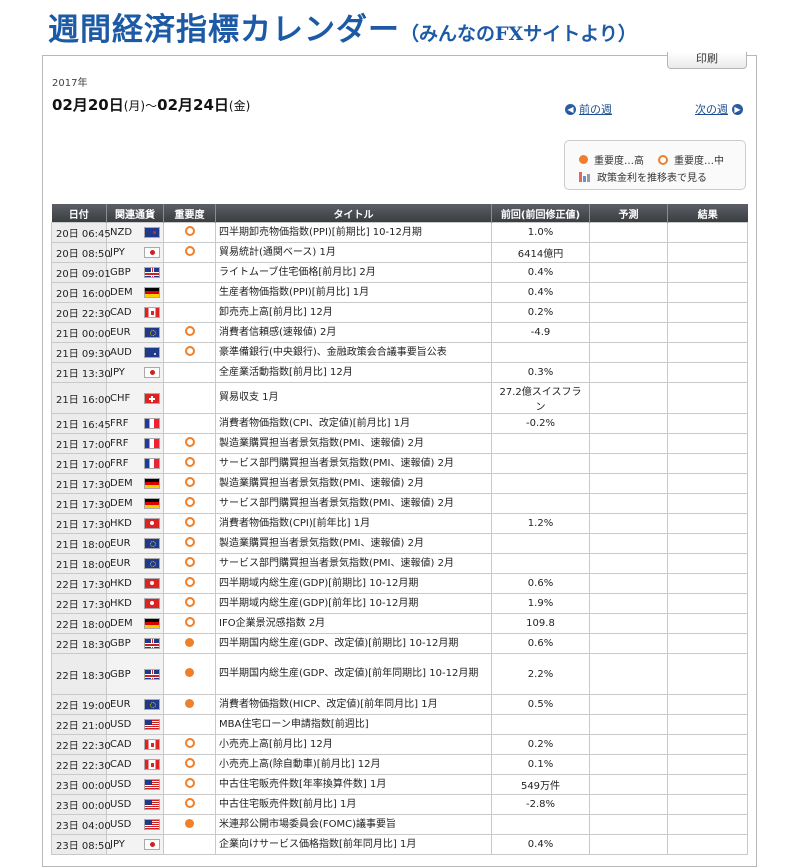 The image size is (800, 867). What do you see at coordinates (540, 764) in the screenshot?
I see `cell-previous: 0.1%` at bounding box center [540, 764].